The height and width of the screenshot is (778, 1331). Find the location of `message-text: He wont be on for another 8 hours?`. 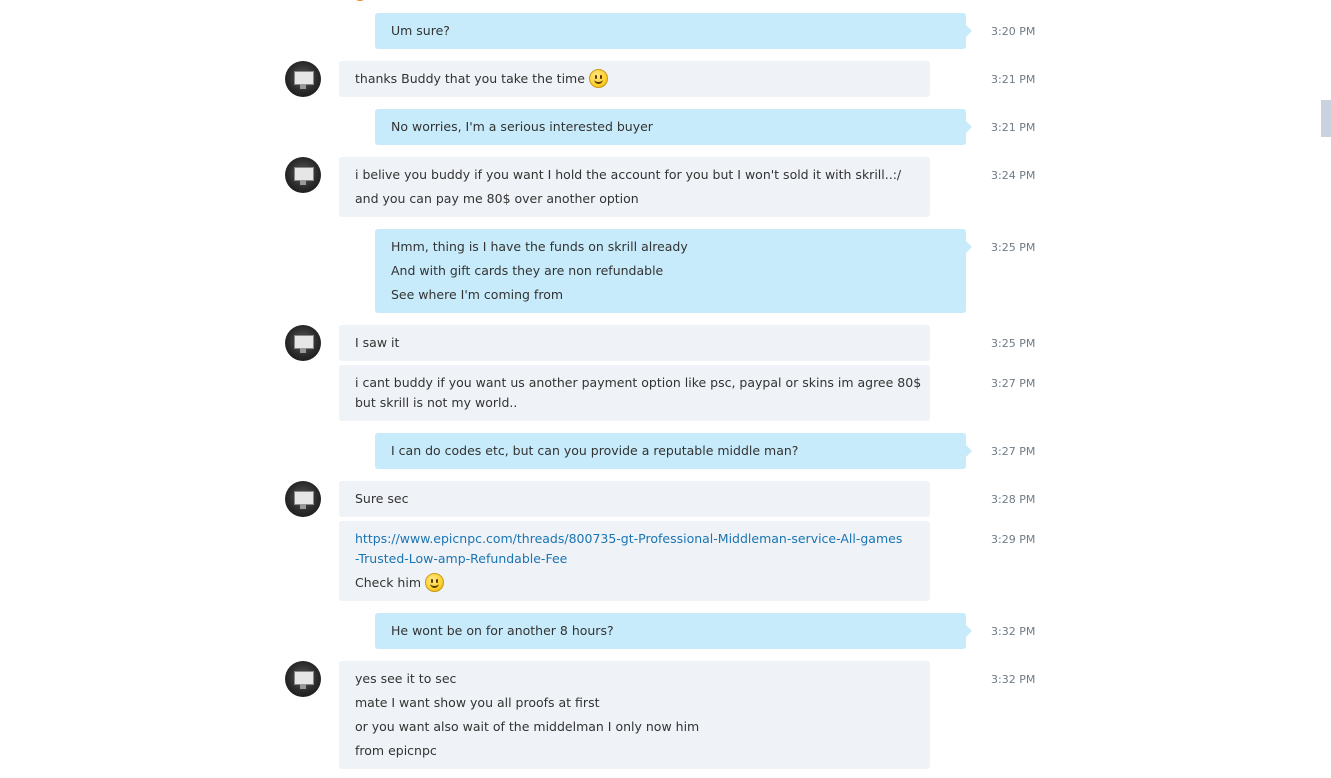

message-text: He wont be on for another 8 hours? is located at coordinates (502, 630).